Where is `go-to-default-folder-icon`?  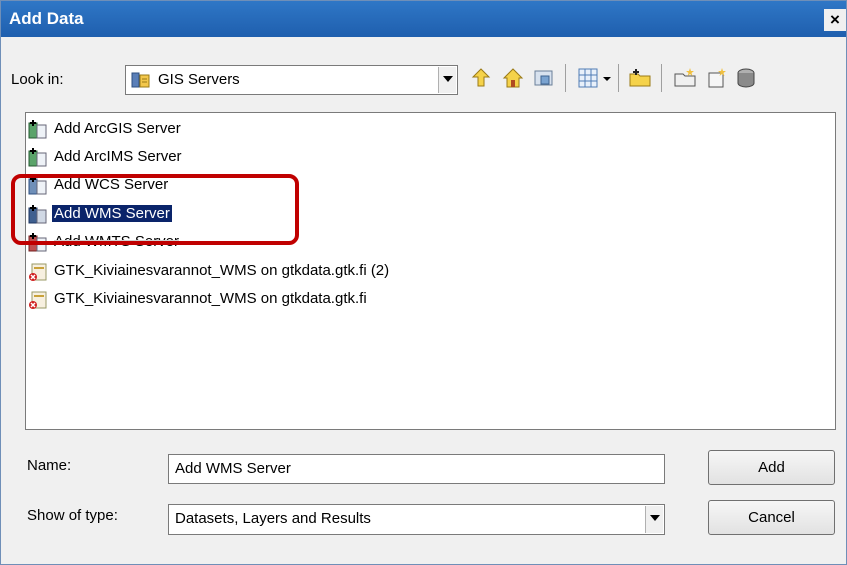 go-to-default-folder-icon is located at coordinates (544, 78).